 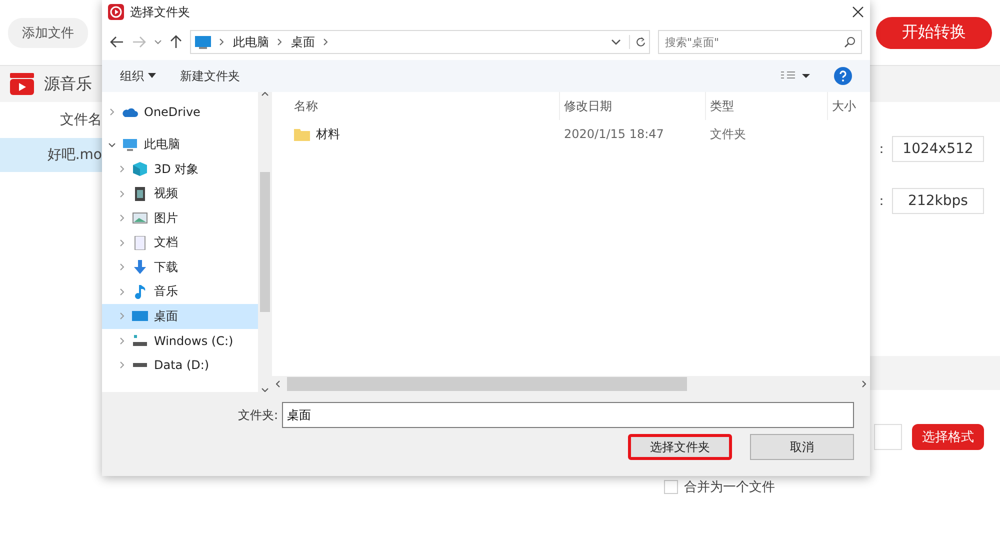 What do you see at coordinates (180, 169) in the screenshot?
I see `nav-item: 3D 对象` at bounding box center [180, 169].